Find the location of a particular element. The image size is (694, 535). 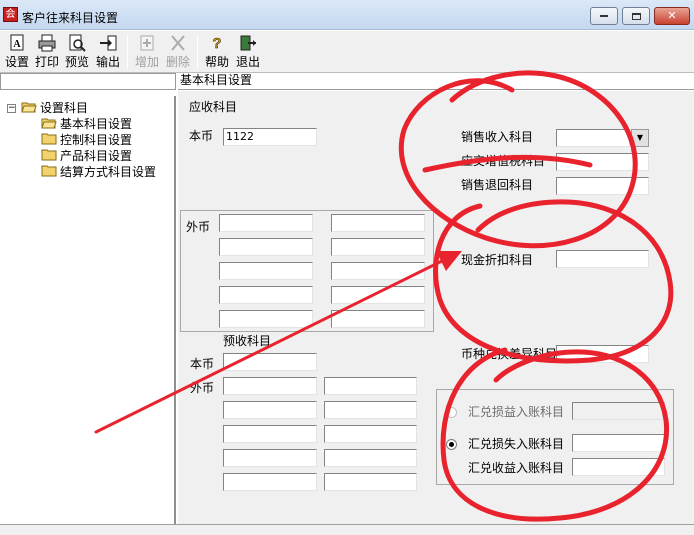

cash-discount-label: 现金折扣科目 is located at coordinates (497, 260).